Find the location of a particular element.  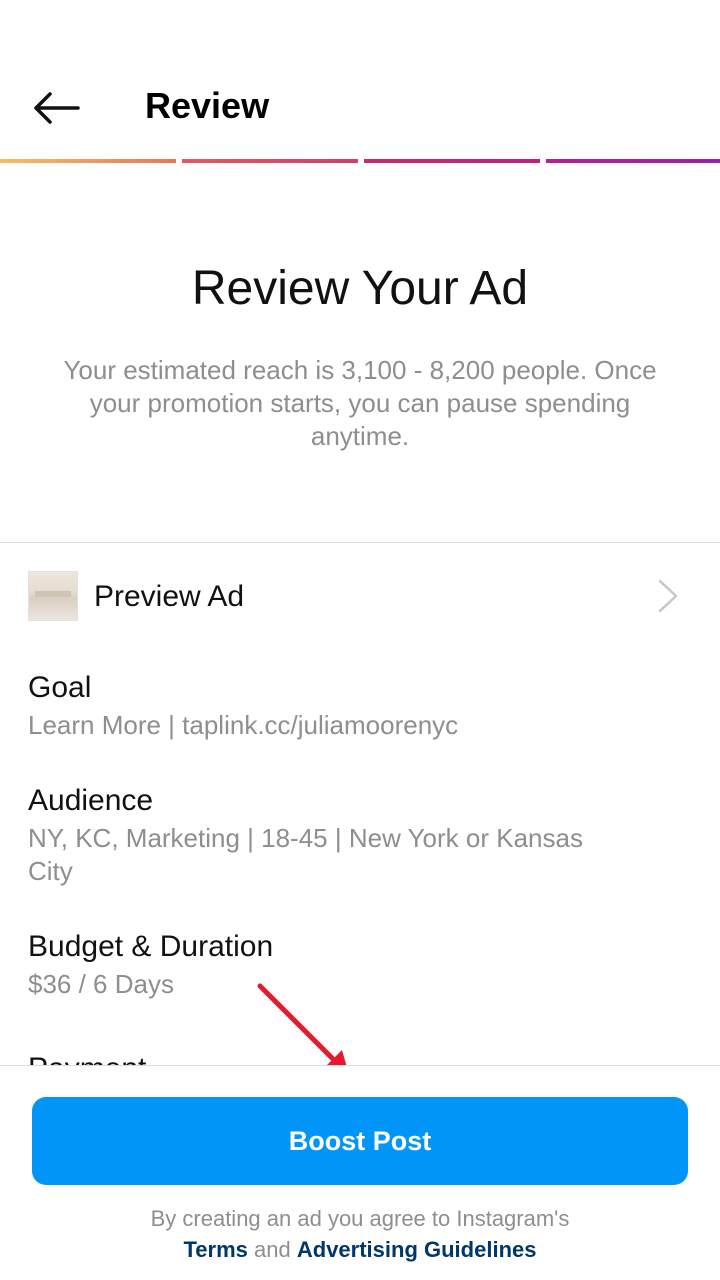

back-button is located at coordinates (56, 108).